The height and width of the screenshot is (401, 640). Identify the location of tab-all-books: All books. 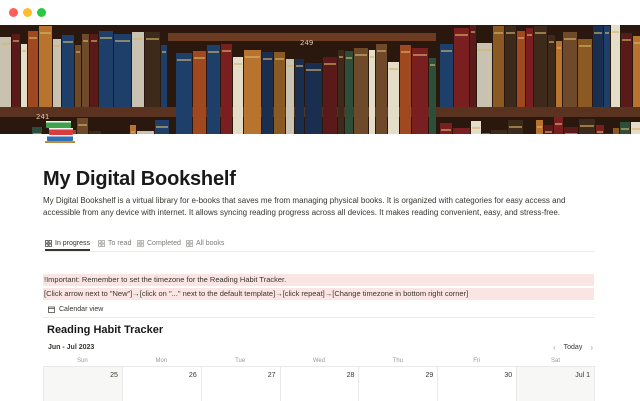
(205, 243).